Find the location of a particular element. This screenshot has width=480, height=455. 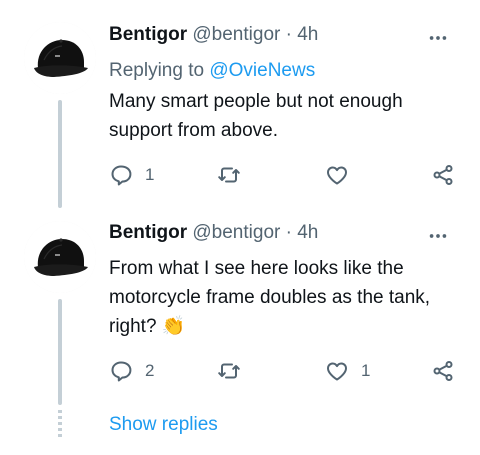

like-count: 1 is located at coordinates (366, 370).